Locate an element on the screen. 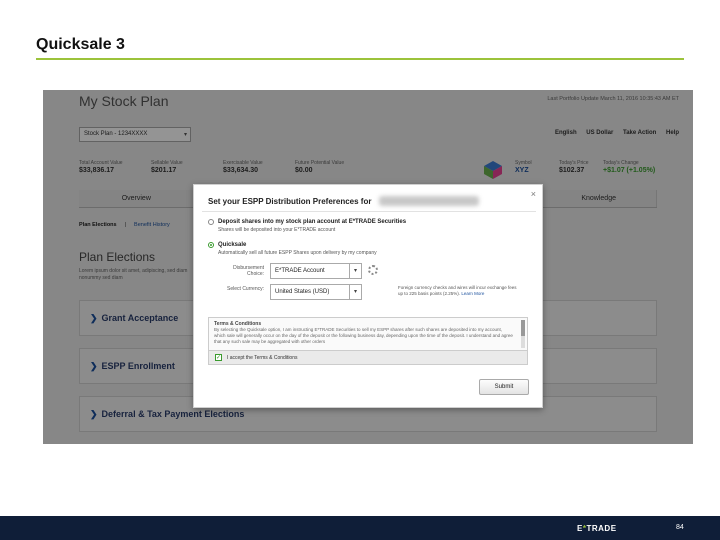 The width and height of the screenshot is (720, 540). disbursement-label: Disbursement Choice: is located at coordinates (248, 271).